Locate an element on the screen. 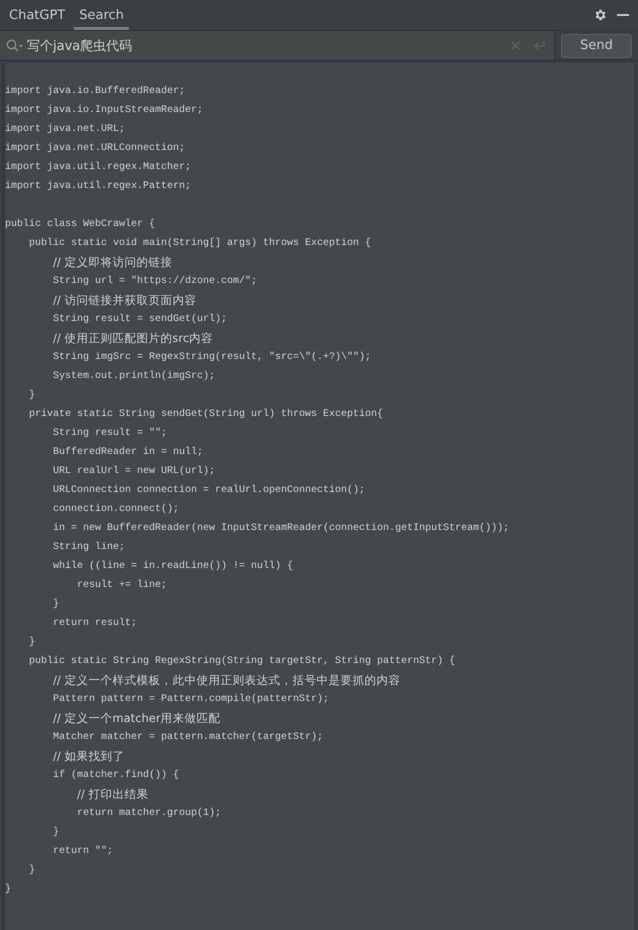  send-button: Send is located at coordinates (596, 46).